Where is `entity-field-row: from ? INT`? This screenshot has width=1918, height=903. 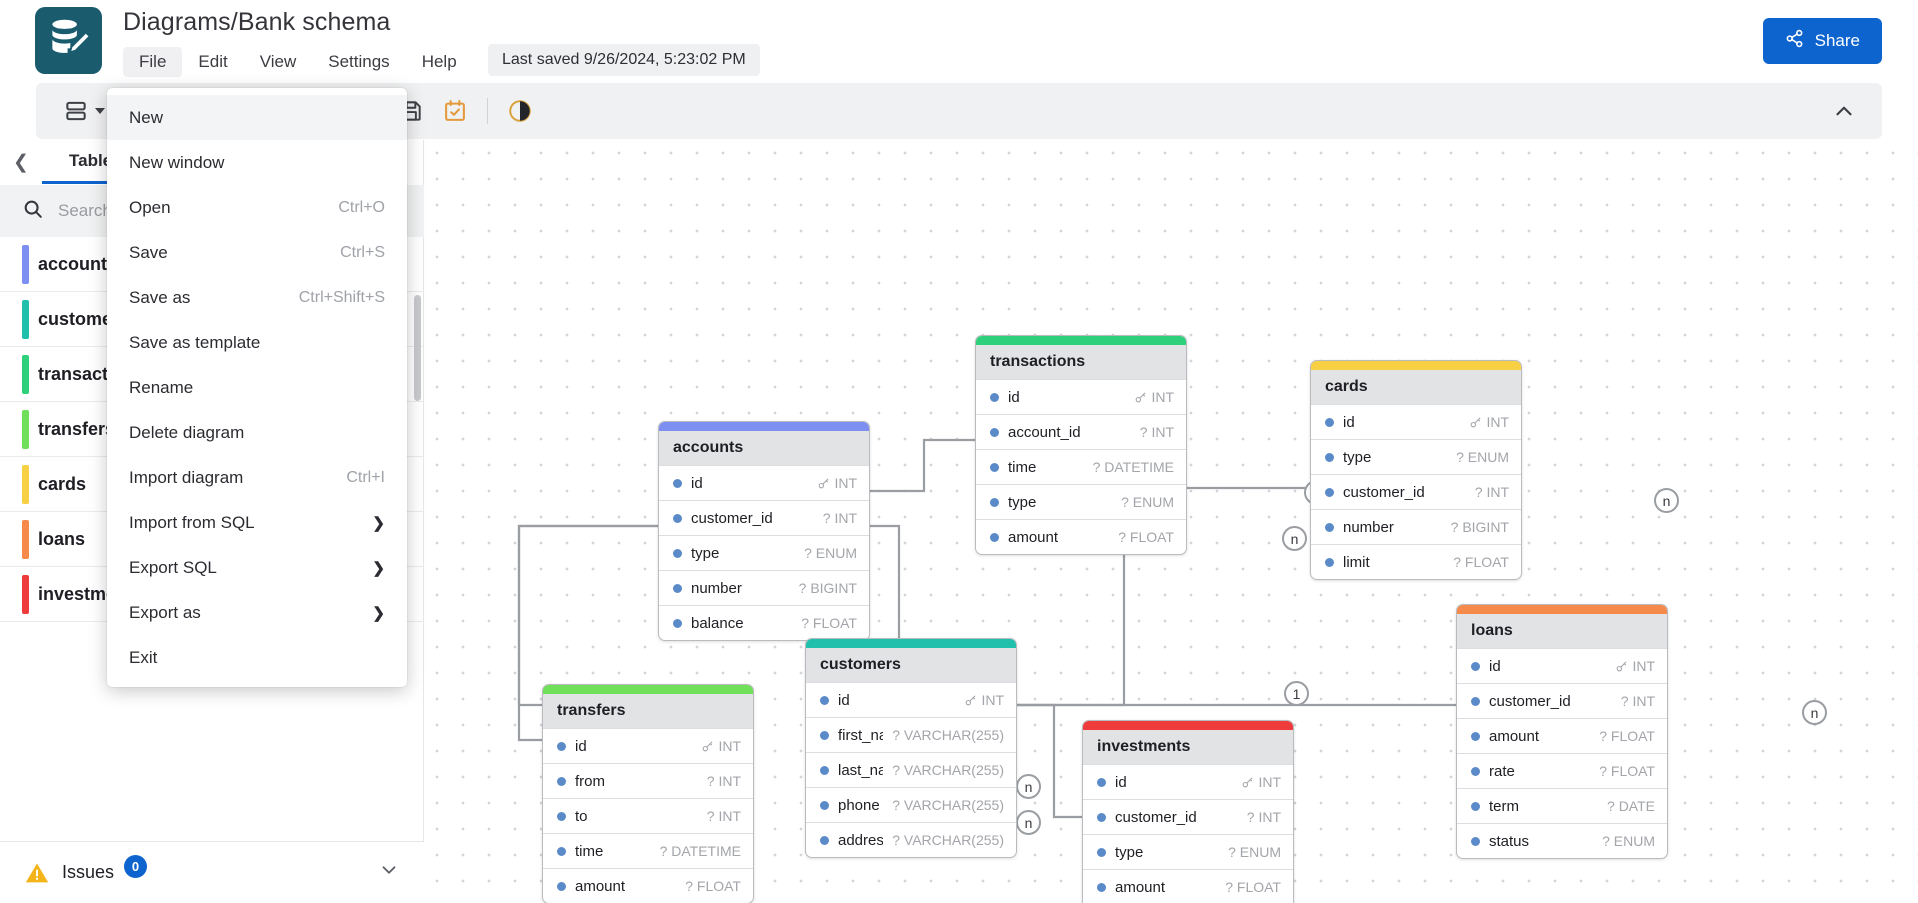 entity-field-row: from ? INT is located at coordinates (648, 780).